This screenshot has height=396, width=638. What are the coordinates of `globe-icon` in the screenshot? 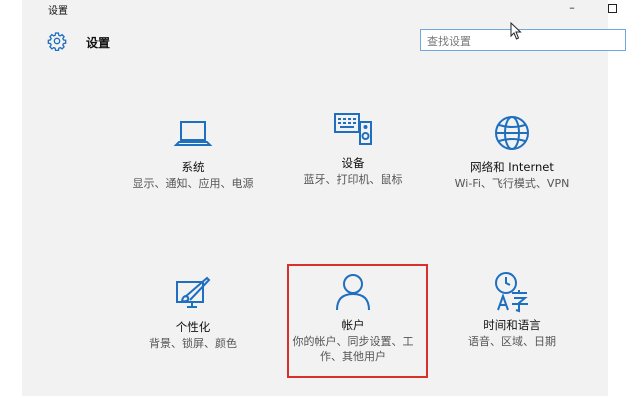 It's located at (512, 133).